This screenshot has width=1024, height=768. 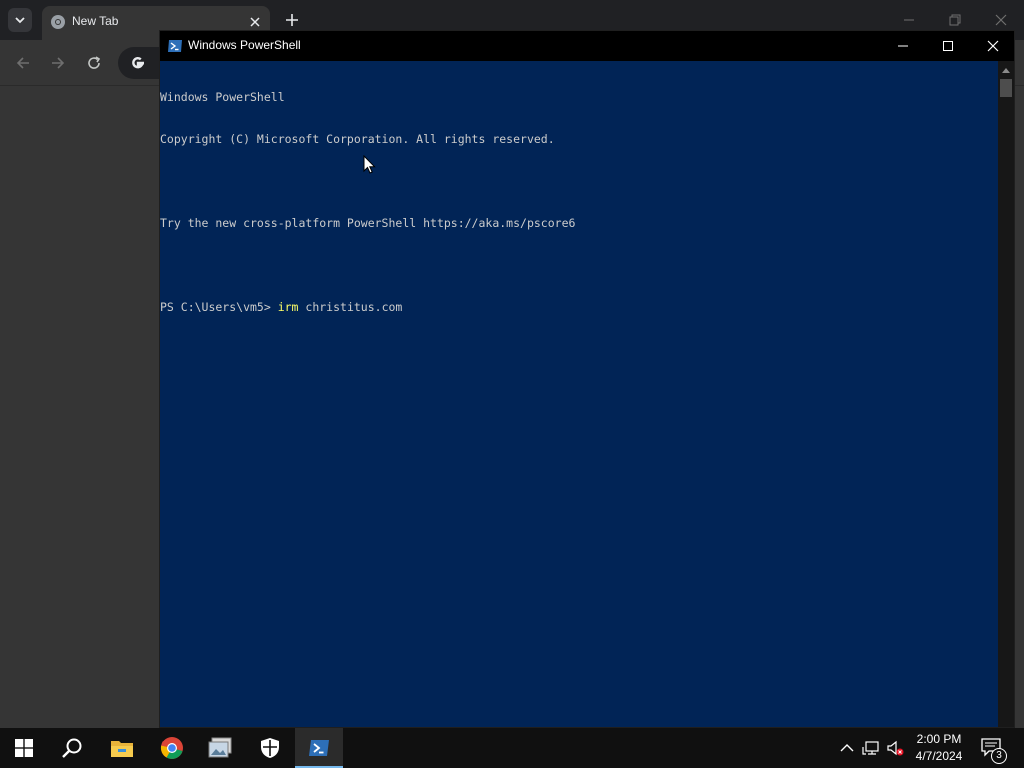 I want to click on taskbar-windows-security, so click(x=270, y=748).